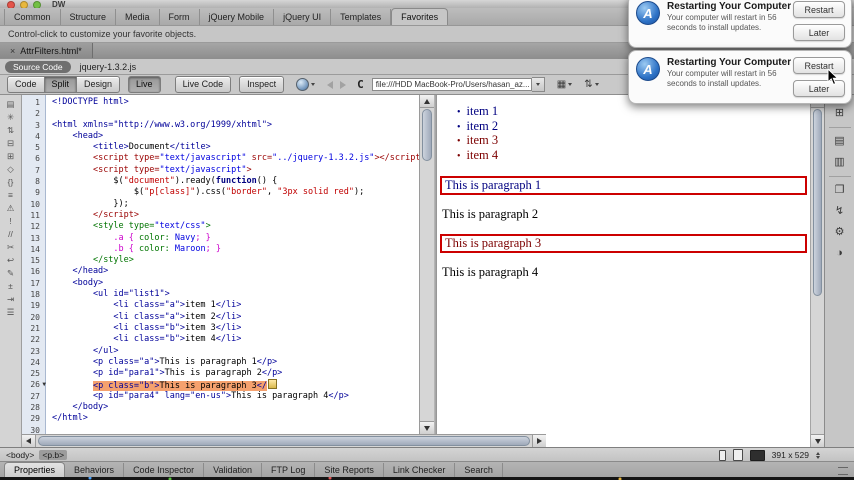 The height and width of the screenshot is (480, 854). Describe the element at coordinates (539, 441) in the screenshot. I see `scroll-right-icon` at that location.